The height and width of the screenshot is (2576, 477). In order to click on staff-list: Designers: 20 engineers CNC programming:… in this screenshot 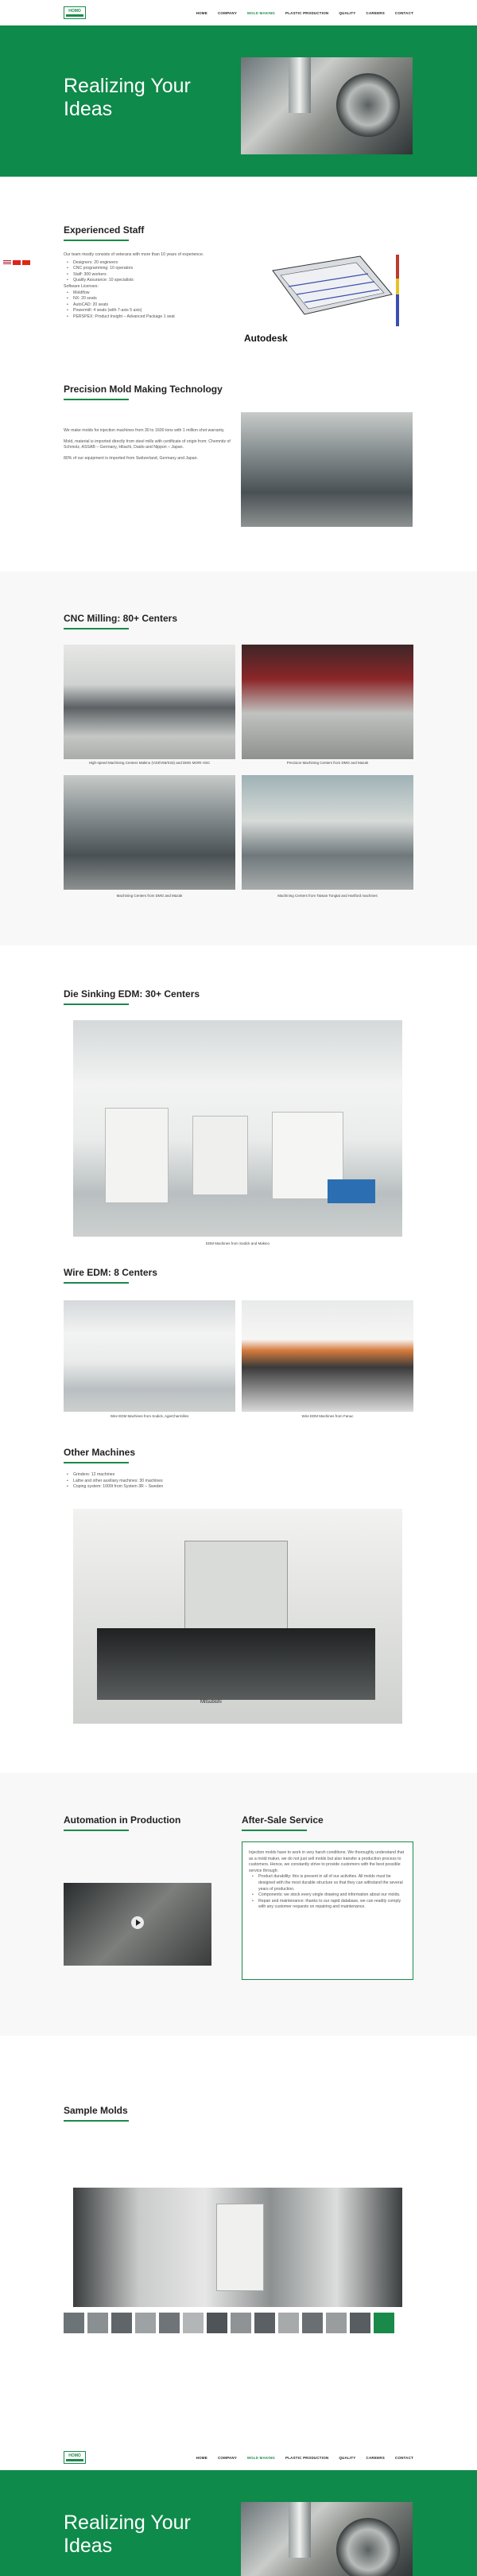, I will do `click(143, 272)`.